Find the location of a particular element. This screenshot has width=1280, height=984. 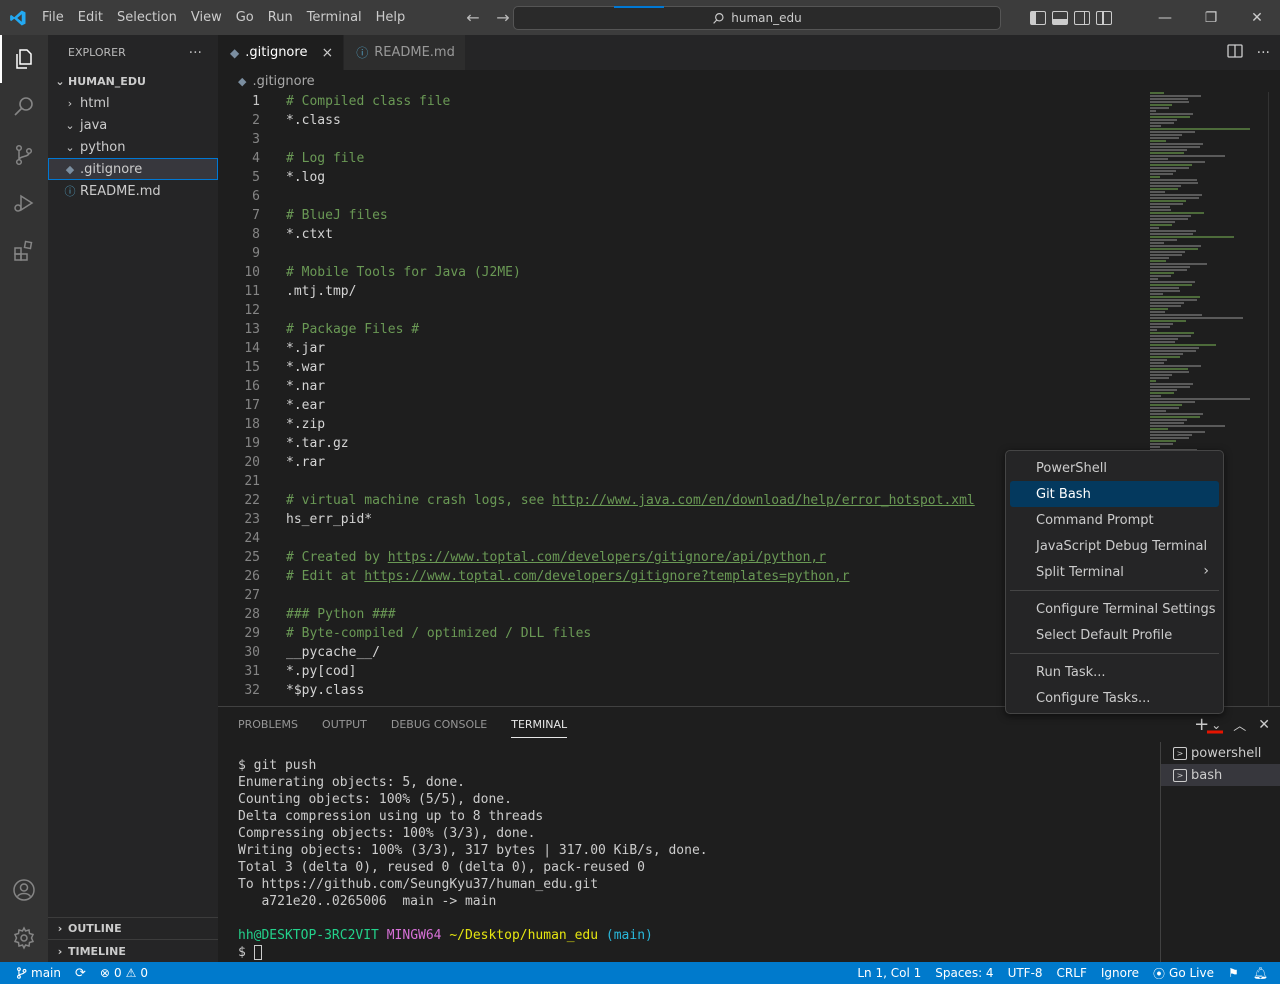

line-number: 4 is located at coordinates (256, 158).